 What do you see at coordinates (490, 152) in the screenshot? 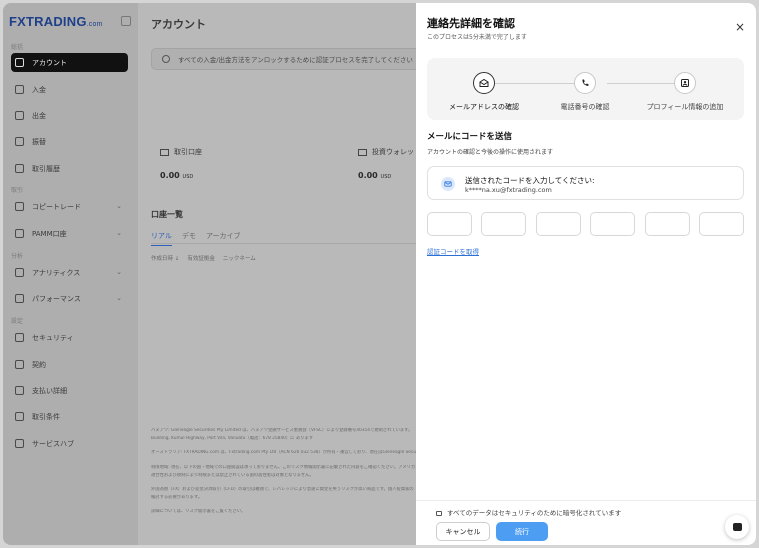
I see `section-description: アカウントの確認と今後の操作に使用されます` at bounding box center [490, 152].